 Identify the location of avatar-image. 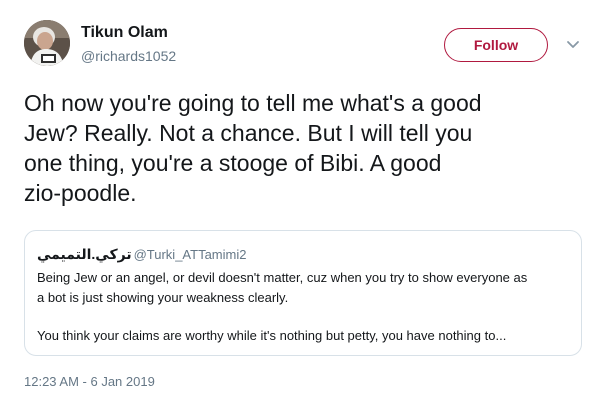
(47, 43).